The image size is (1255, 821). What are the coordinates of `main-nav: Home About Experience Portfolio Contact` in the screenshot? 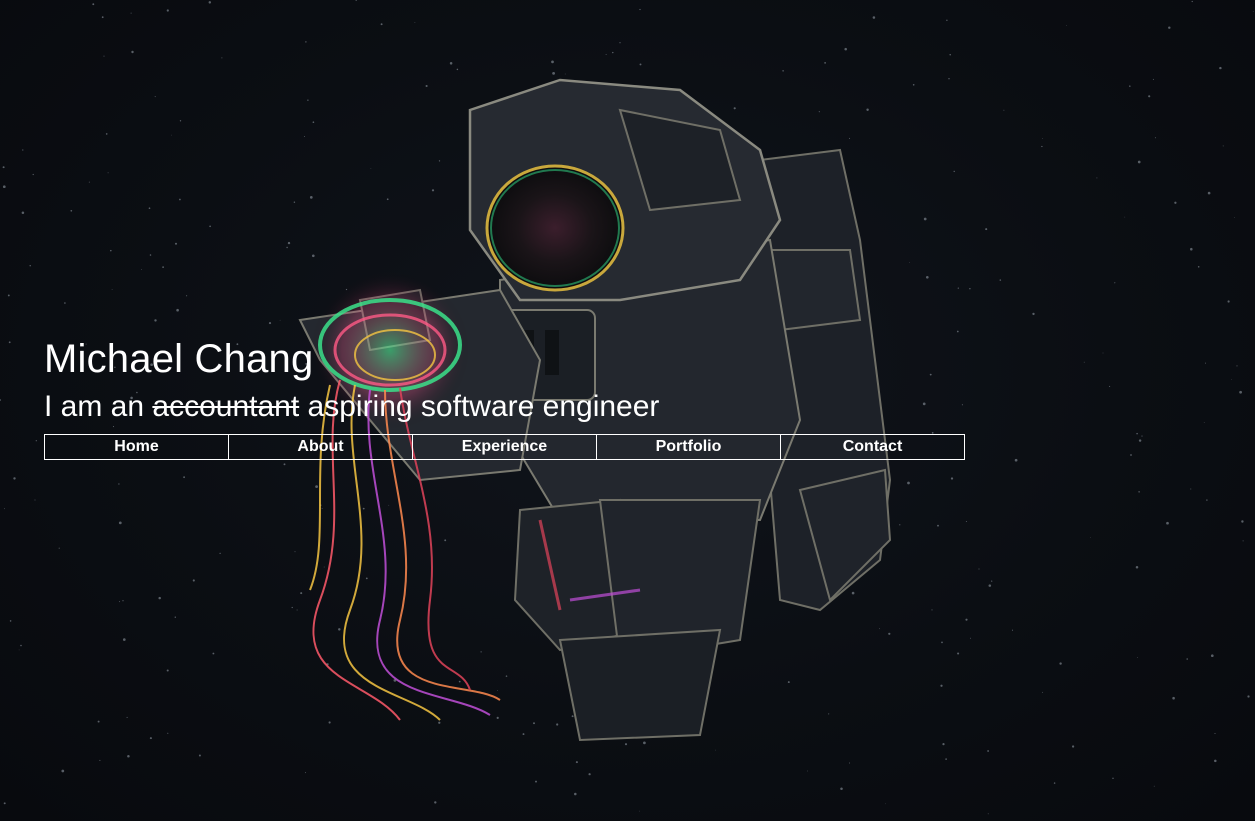 It's located at (506, 447).